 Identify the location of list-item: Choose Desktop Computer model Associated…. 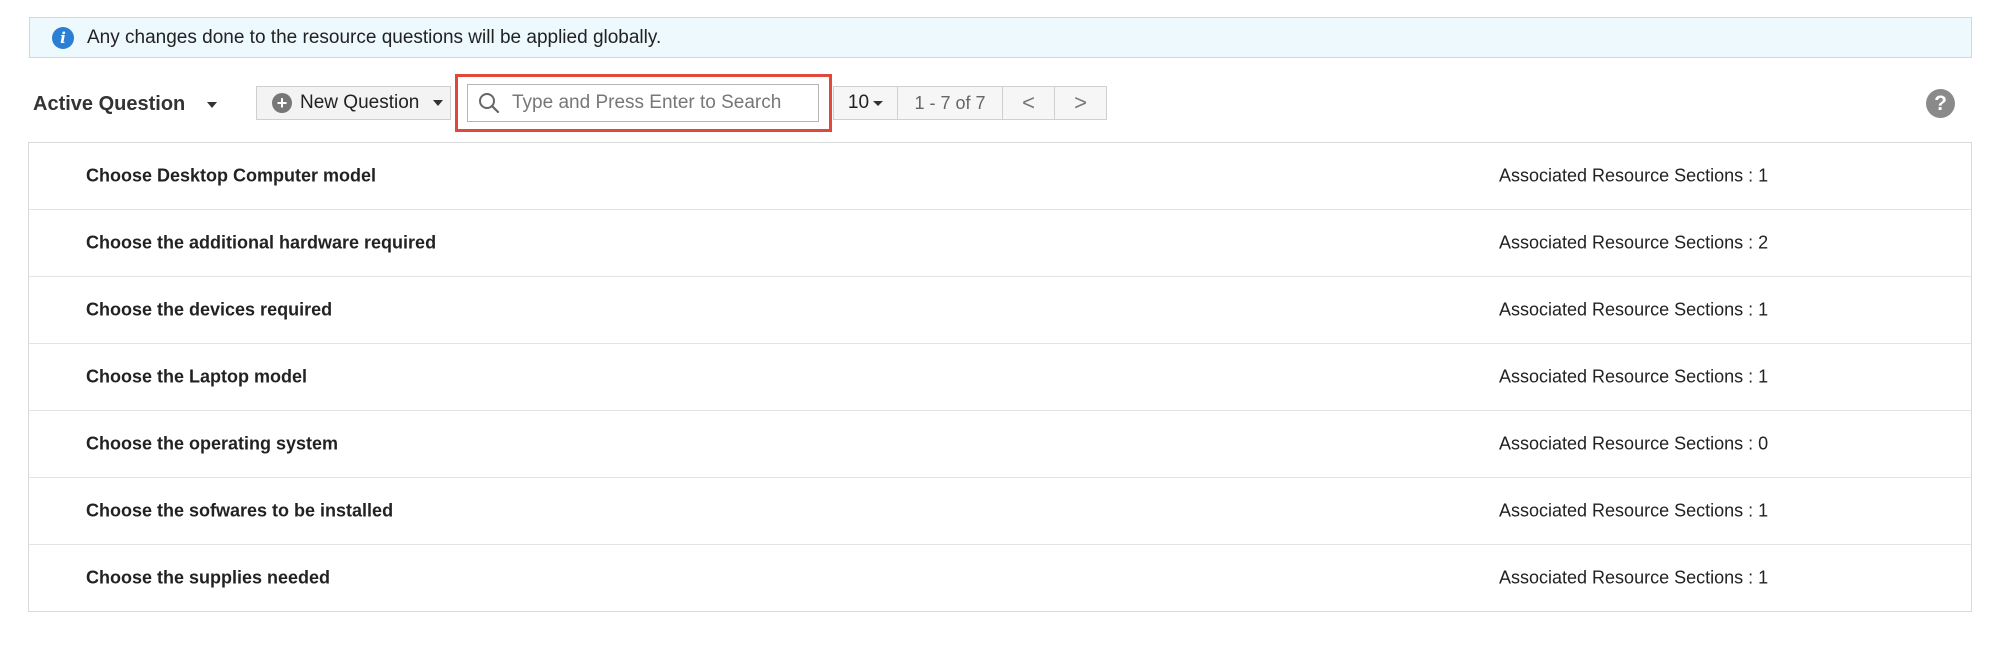
(1000, 176).